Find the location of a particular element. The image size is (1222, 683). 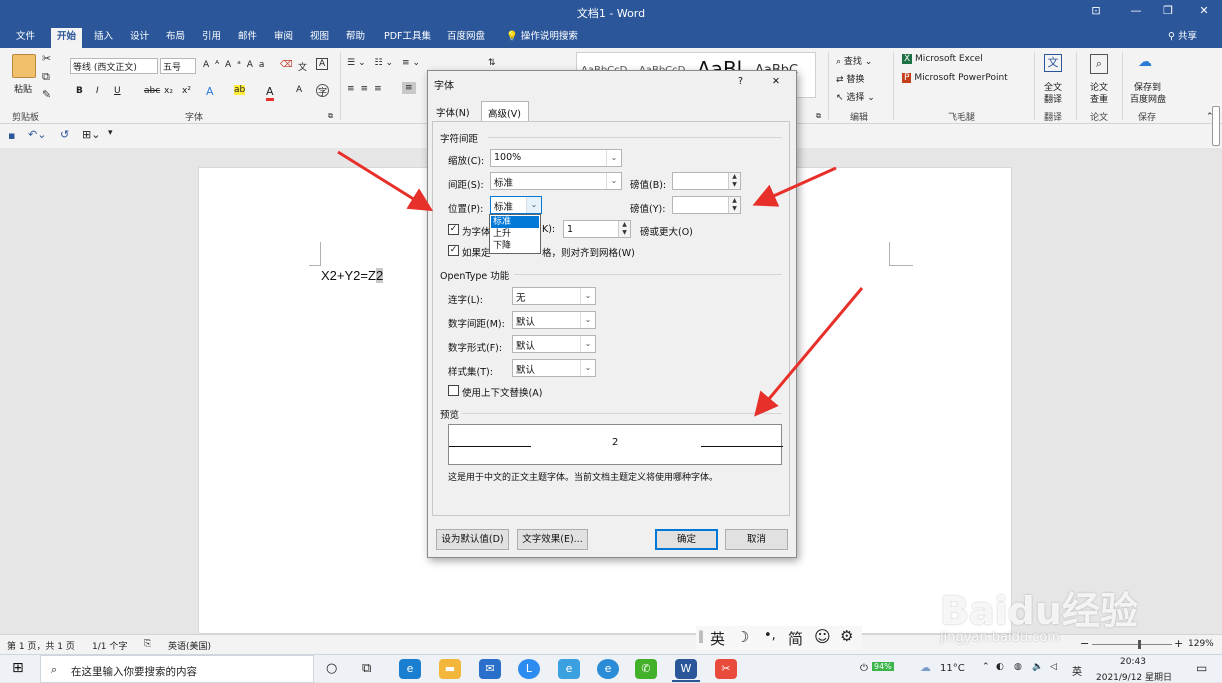

zoom-level: 129% is located at coordinates (1201, 644).